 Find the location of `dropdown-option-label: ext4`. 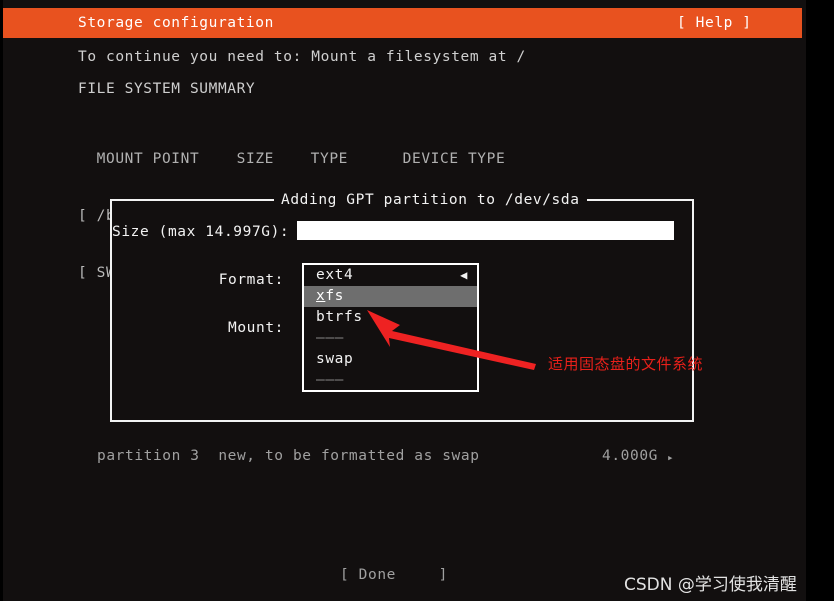

dropdown-option-label: ext4 is located at coordinates (335, 275).